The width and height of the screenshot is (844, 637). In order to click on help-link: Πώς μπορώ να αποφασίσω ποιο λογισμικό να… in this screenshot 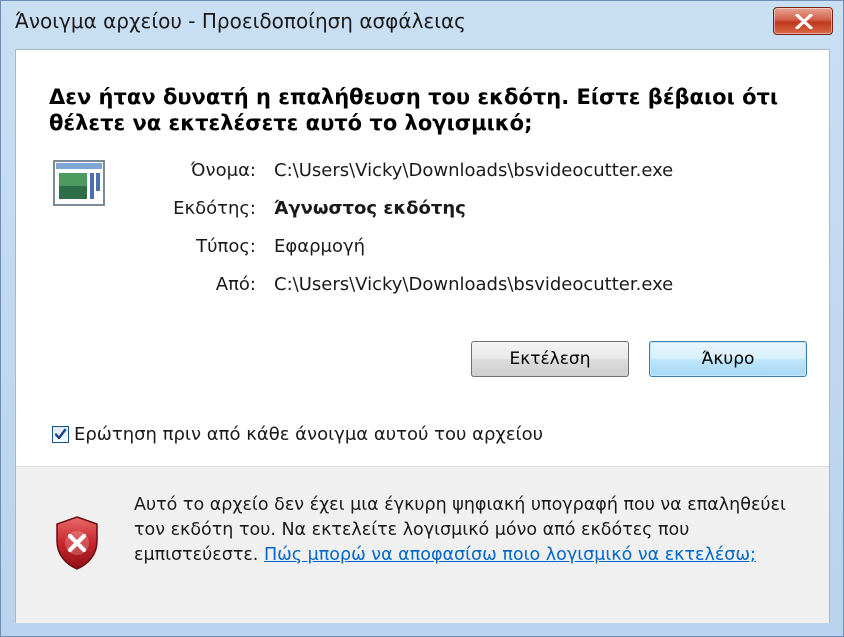, I will do `click(510, 555)`.